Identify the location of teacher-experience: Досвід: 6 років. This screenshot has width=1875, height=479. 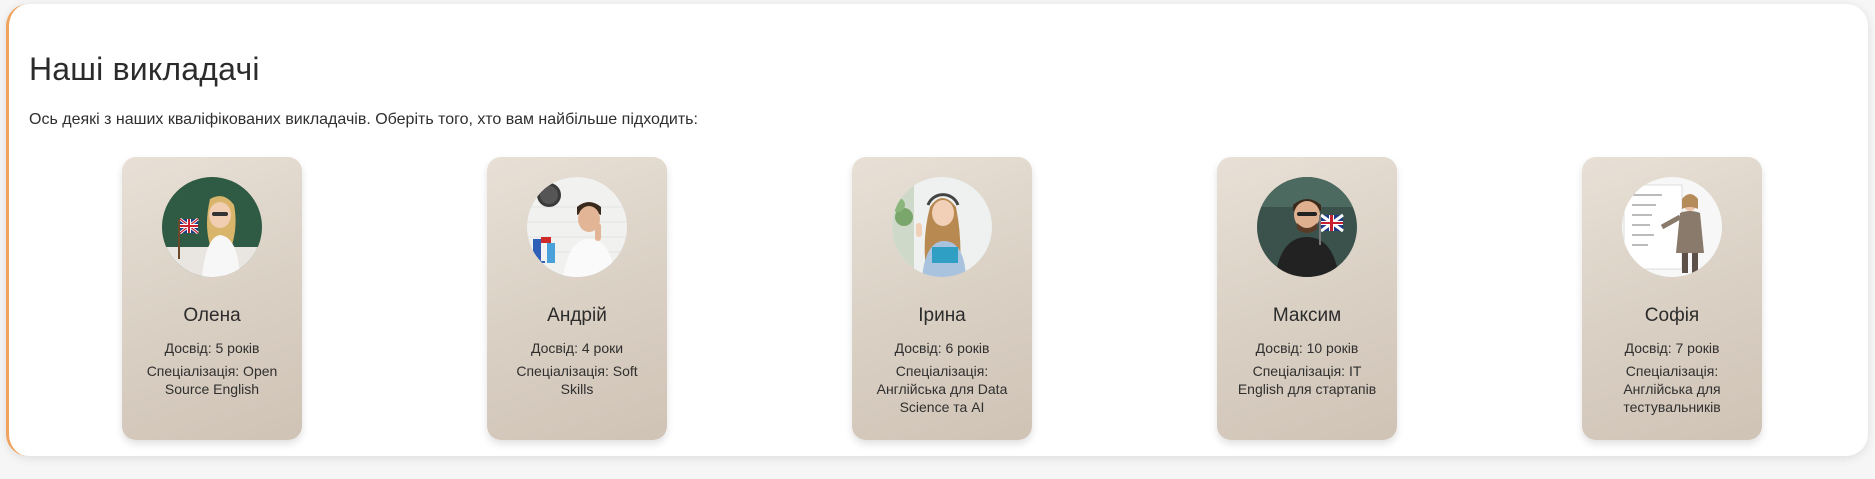
(942, 348).